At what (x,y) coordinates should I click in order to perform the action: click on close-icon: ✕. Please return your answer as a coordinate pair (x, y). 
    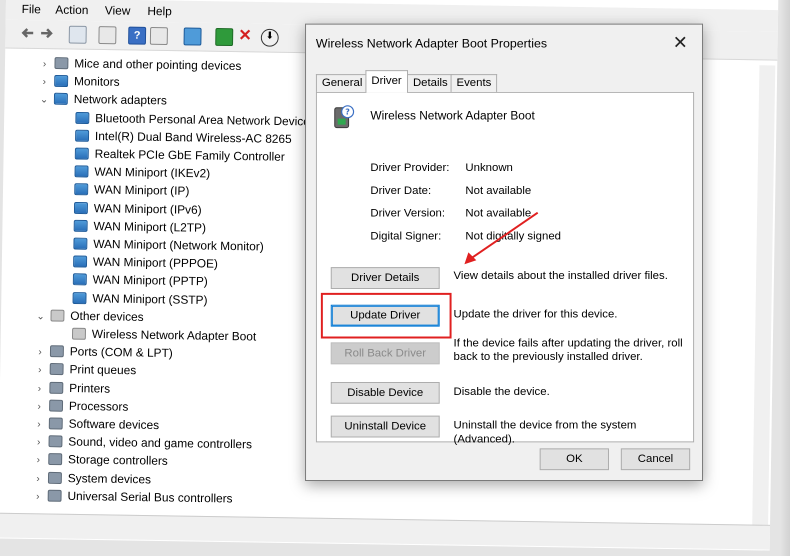
    Looking at the image, I should click on (680, 43).